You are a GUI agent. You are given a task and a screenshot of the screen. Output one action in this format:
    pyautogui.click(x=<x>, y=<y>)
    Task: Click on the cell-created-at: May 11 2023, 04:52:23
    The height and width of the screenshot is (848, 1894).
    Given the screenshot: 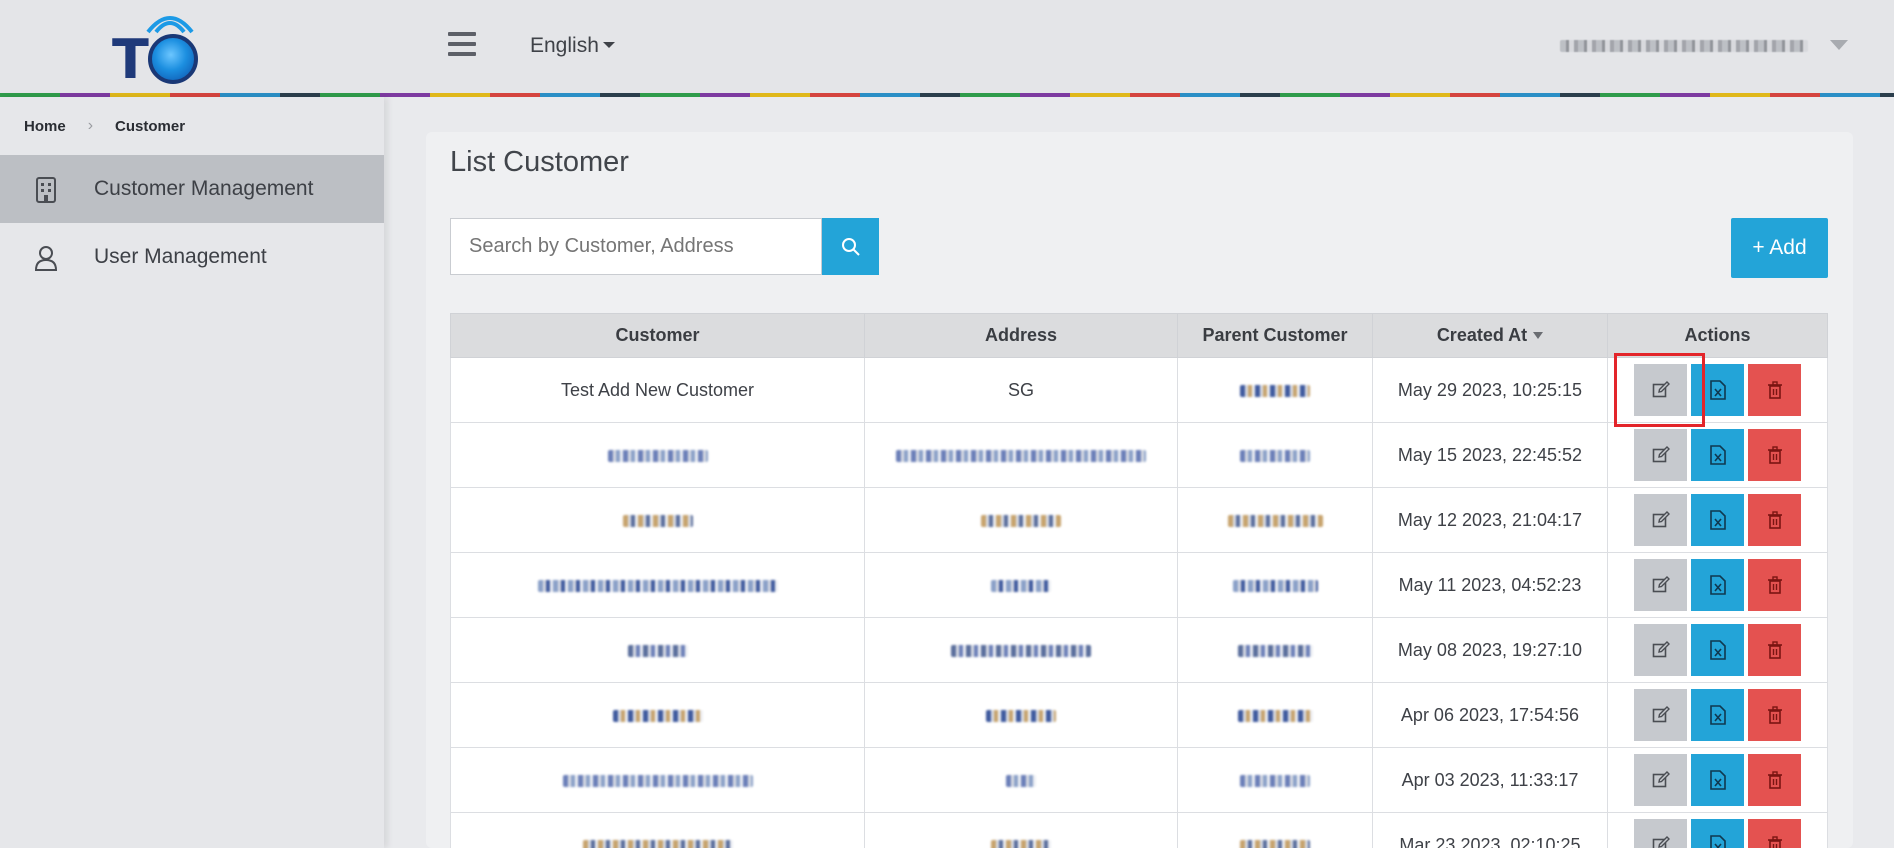 What is the action you would take?
    pyautogui.click(x=1490, y=585)
    